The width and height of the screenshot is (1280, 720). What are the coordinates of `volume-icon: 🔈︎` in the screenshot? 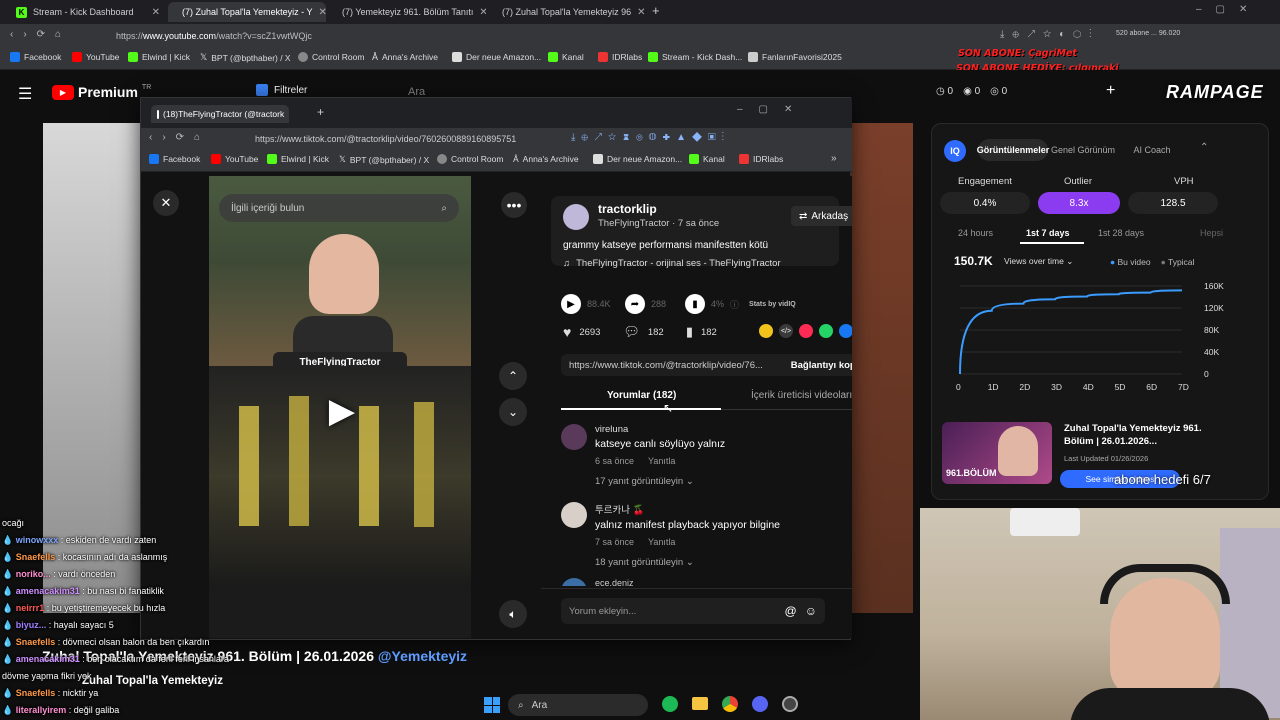 It's located at (513, 614).